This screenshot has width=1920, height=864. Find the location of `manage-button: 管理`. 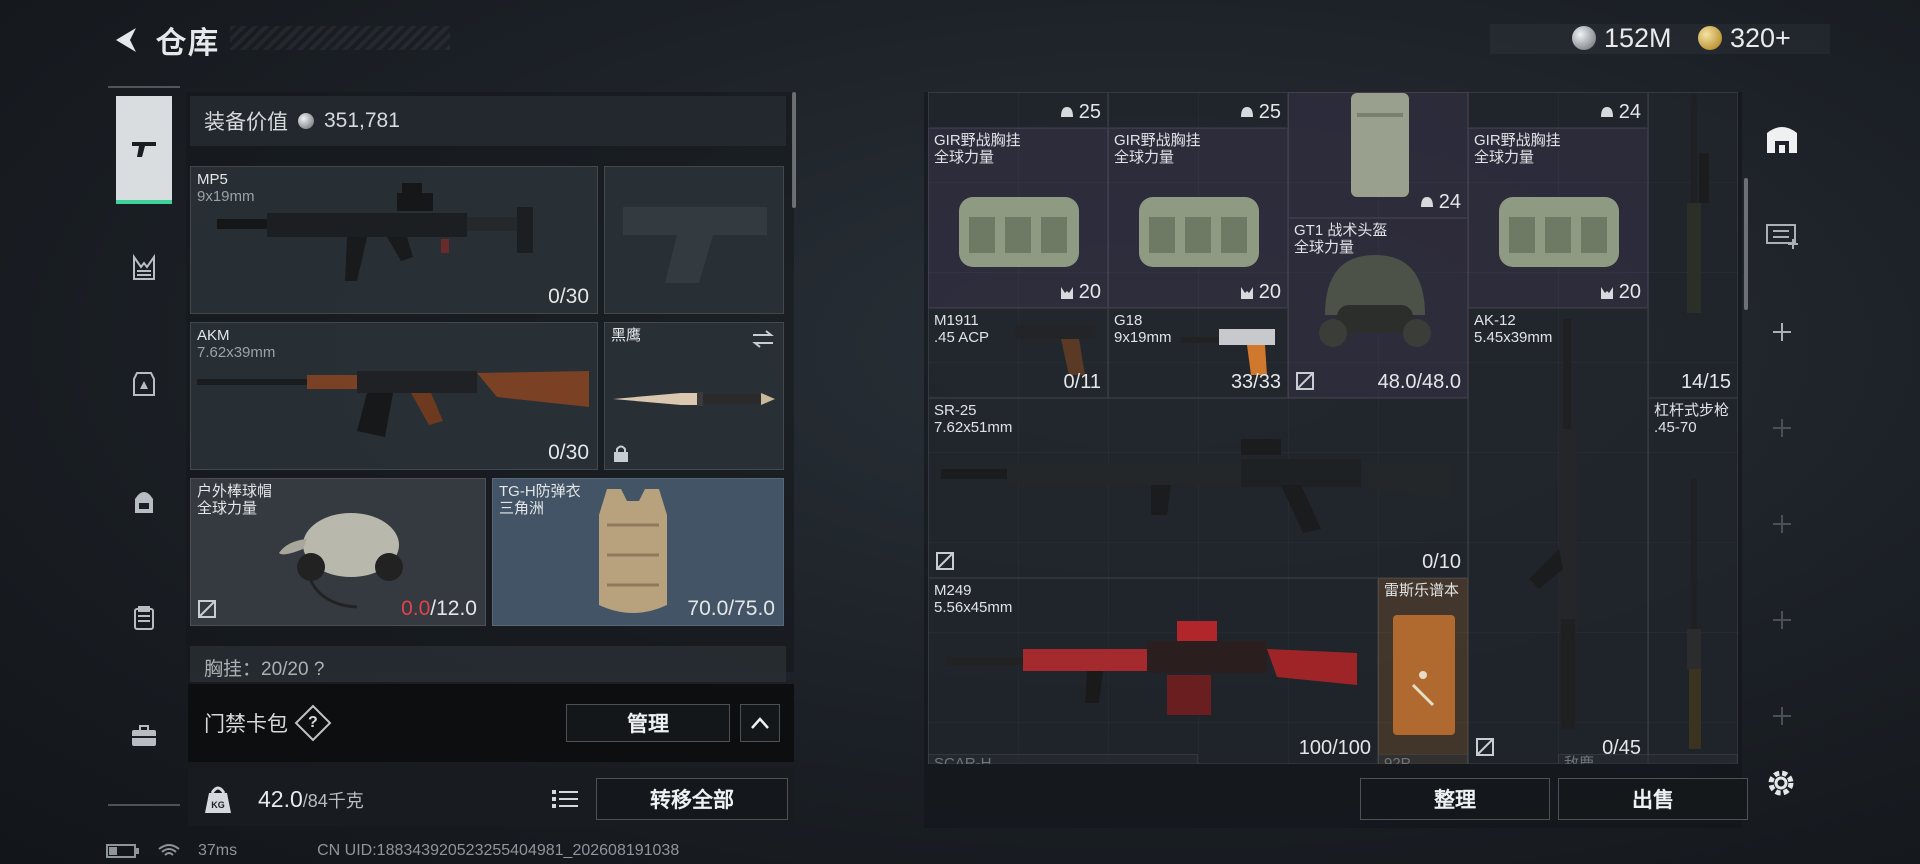

manage-button: 管理 is located at coordinates (648, 723).